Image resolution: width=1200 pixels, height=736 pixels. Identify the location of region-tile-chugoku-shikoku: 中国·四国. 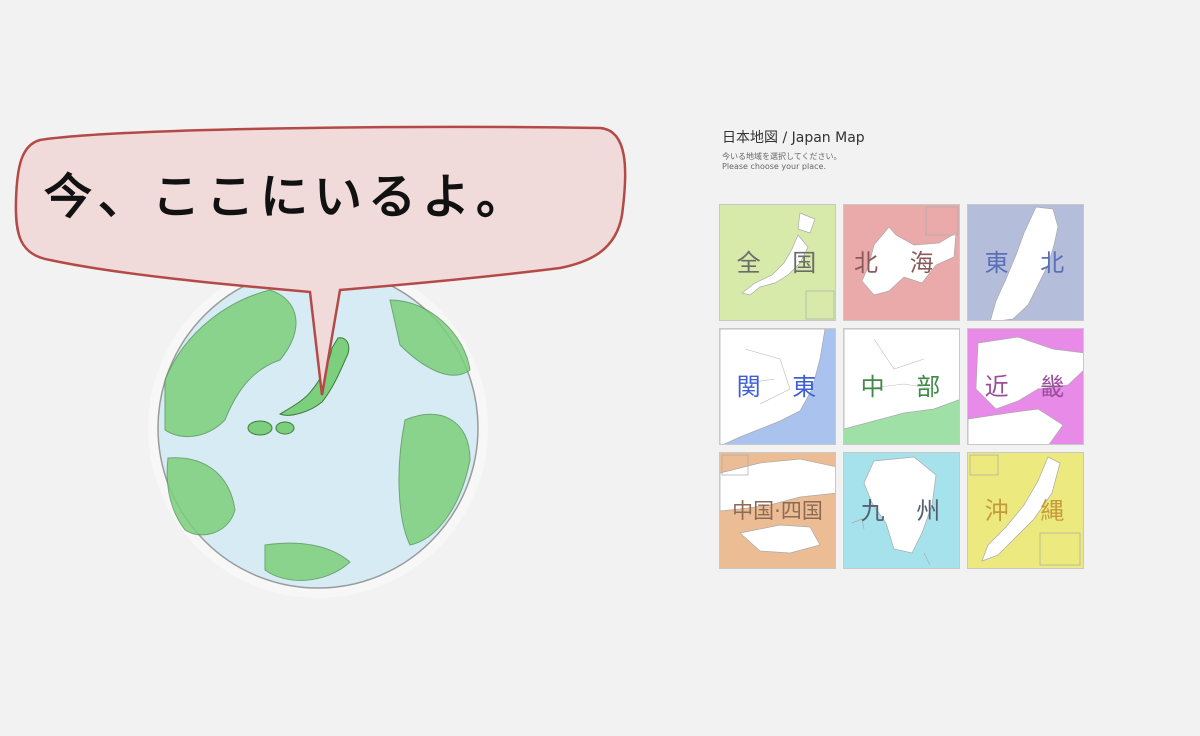
(777, 510).